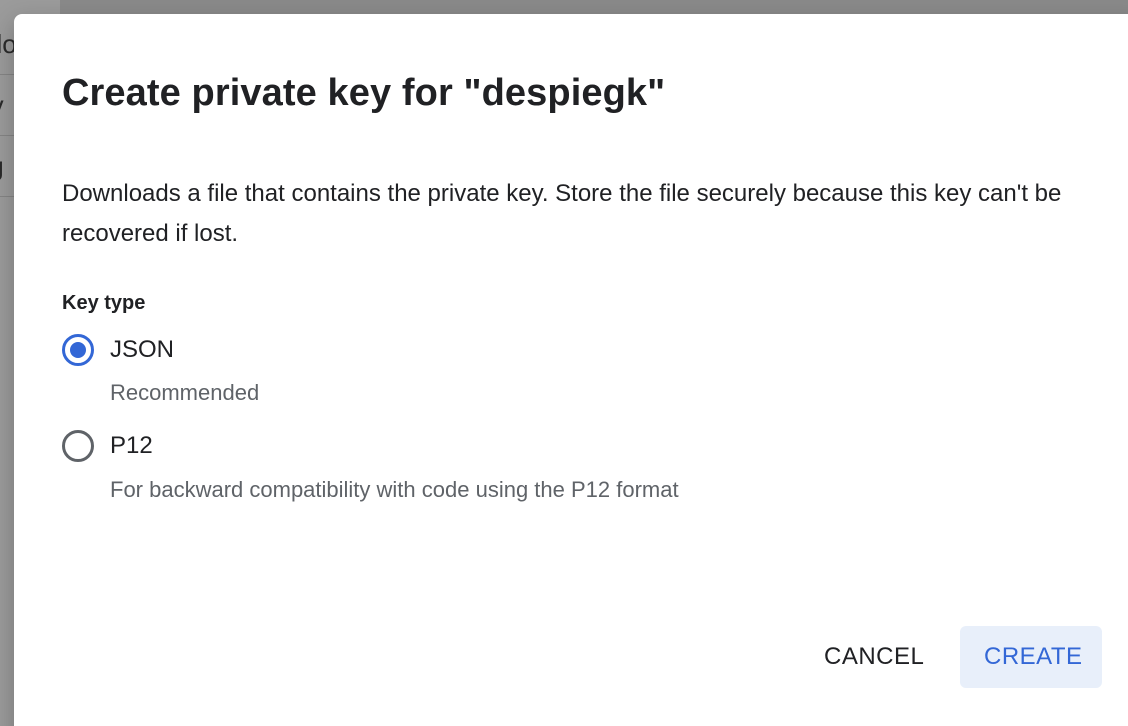 The image size is (1128, 726). I want to click on radio-button-unchecked-icon, so click(78, 446).